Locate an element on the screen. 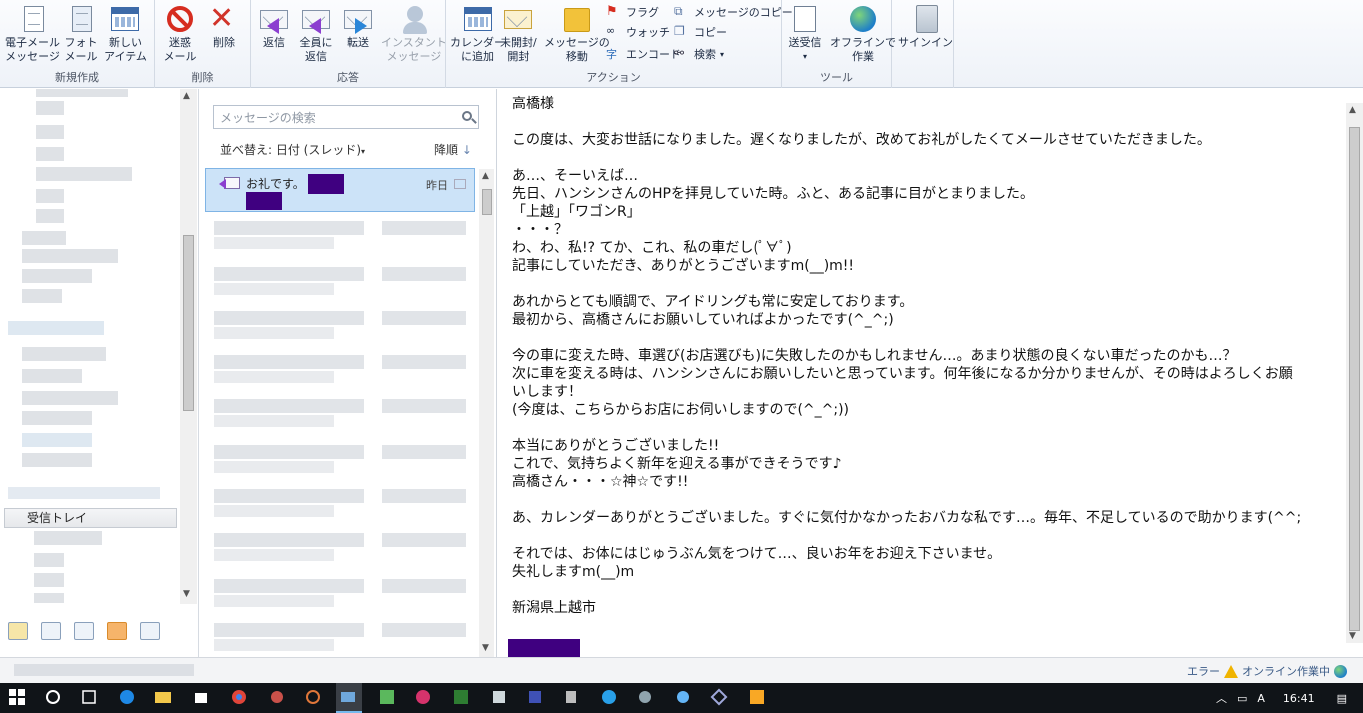 The width and height of the screenshot is (1363, 713). new-item-button: 新しい アイテム is located at coordinates (125, 33).